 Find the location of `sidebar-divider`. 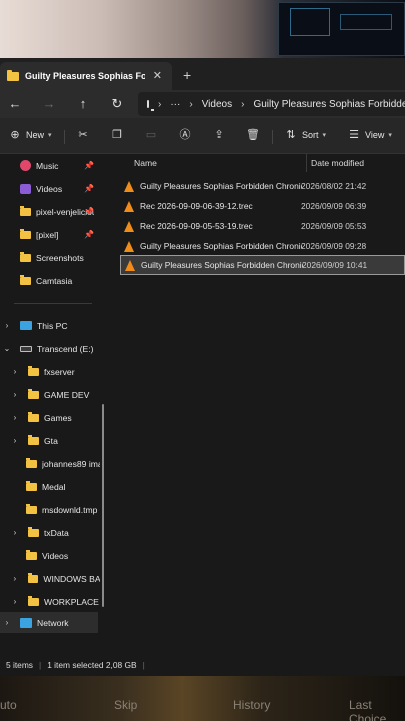

sidebar-divider is located at coordinates (53, 303).